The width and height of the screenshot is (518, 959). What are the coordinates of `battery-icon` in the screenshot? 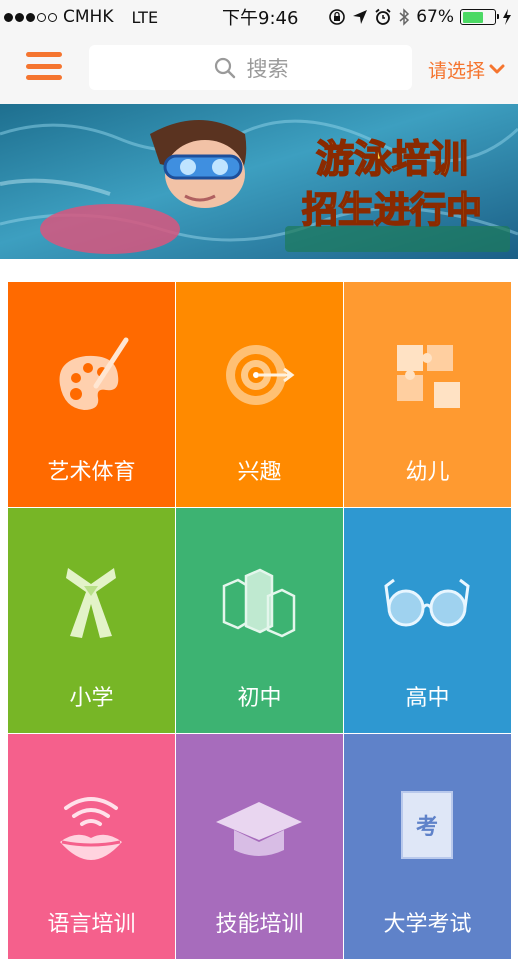 It's located at (479, 17).